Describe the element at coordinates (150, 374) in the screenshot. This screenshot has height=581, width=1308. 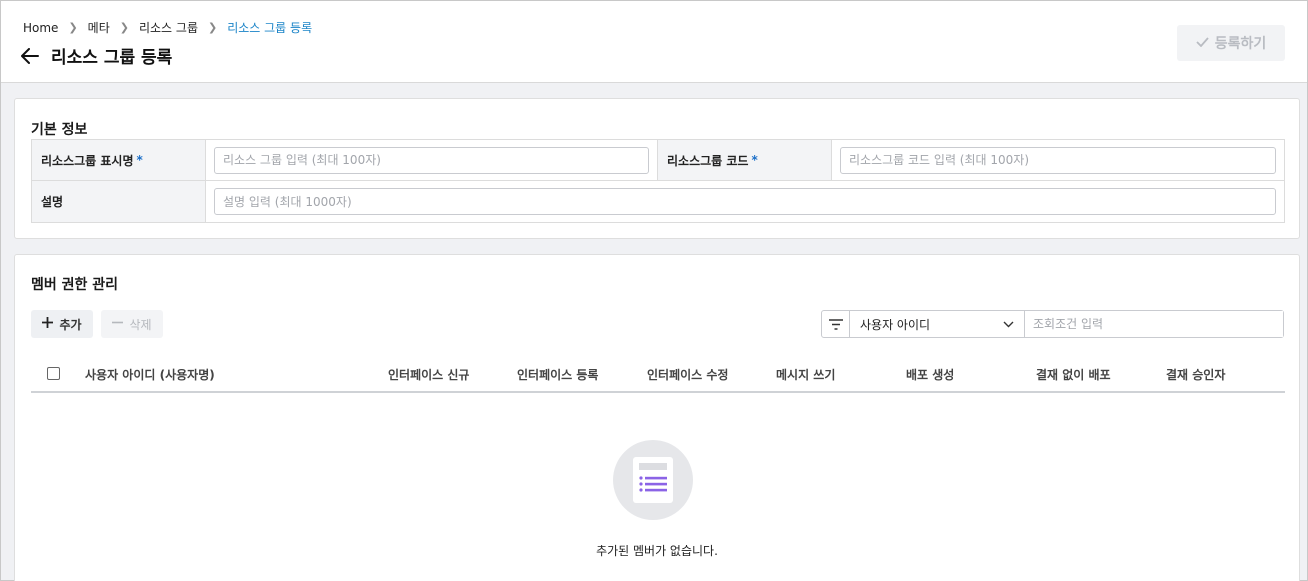
I see `column-user-id: 사용자 아이디 (사용자명)` at that location.